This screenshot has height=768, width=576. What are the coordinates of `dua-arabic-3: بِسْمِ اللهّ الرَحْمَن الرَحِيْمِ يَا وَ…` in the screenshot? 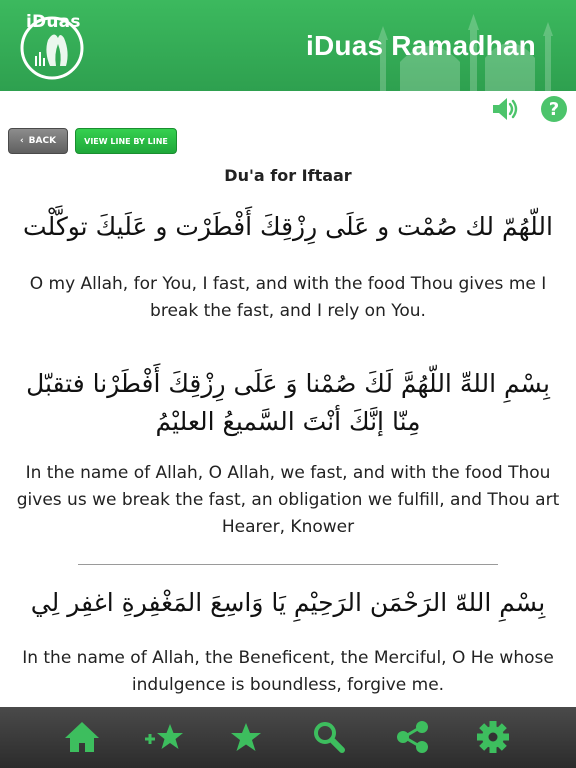 It's located at (288, 602).